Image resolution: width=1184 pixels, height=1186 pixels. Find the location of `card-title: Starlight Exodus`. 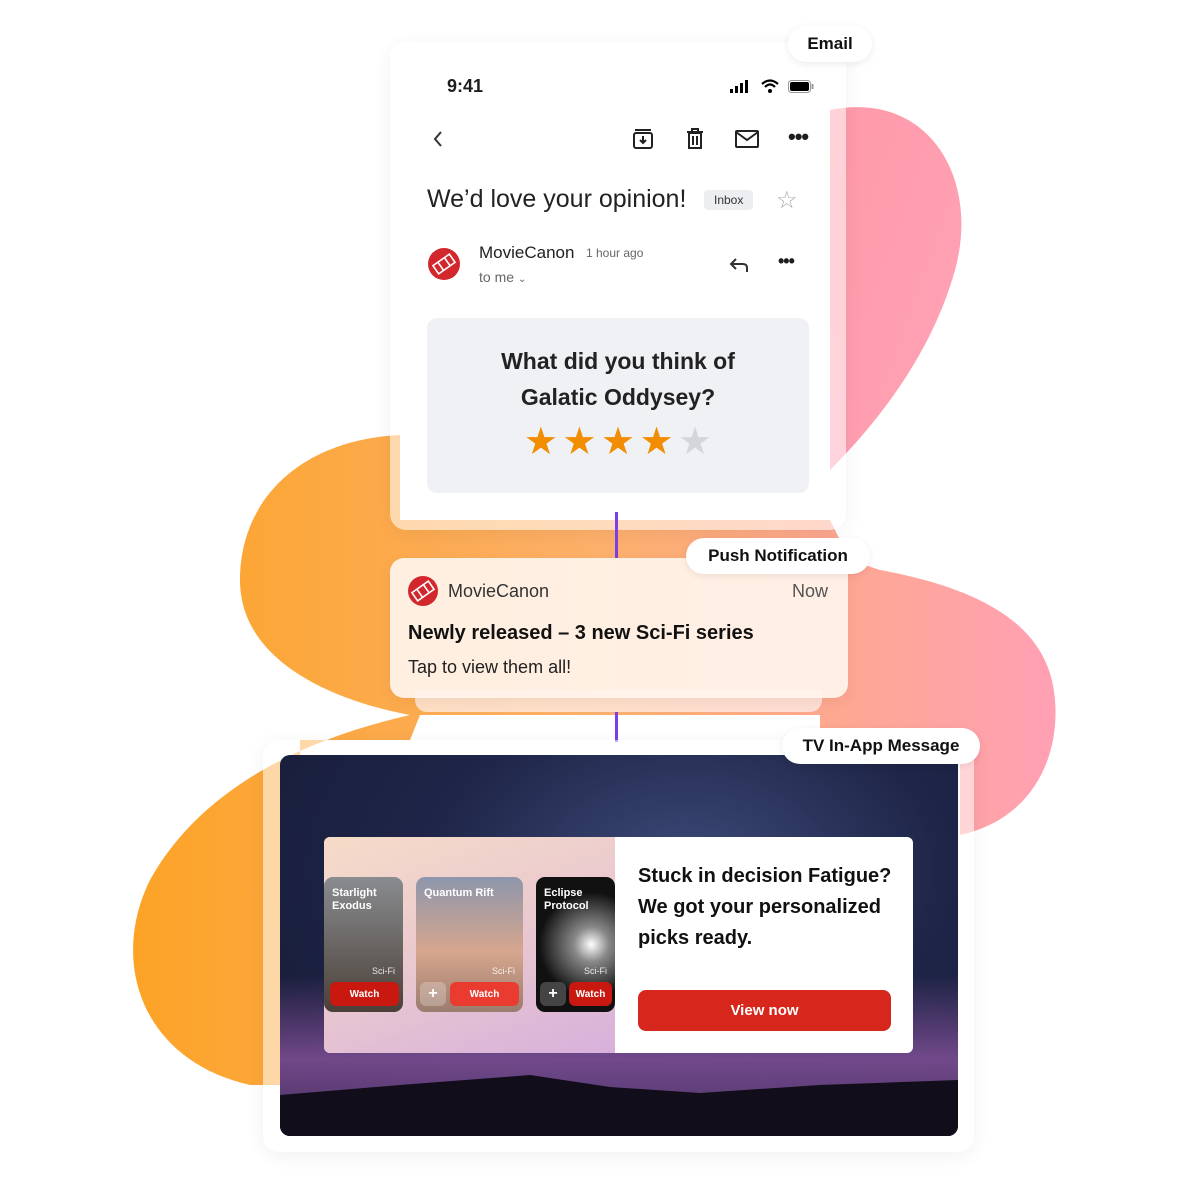

card-title: Starlight Exodus is located at coordinates (354, 899).